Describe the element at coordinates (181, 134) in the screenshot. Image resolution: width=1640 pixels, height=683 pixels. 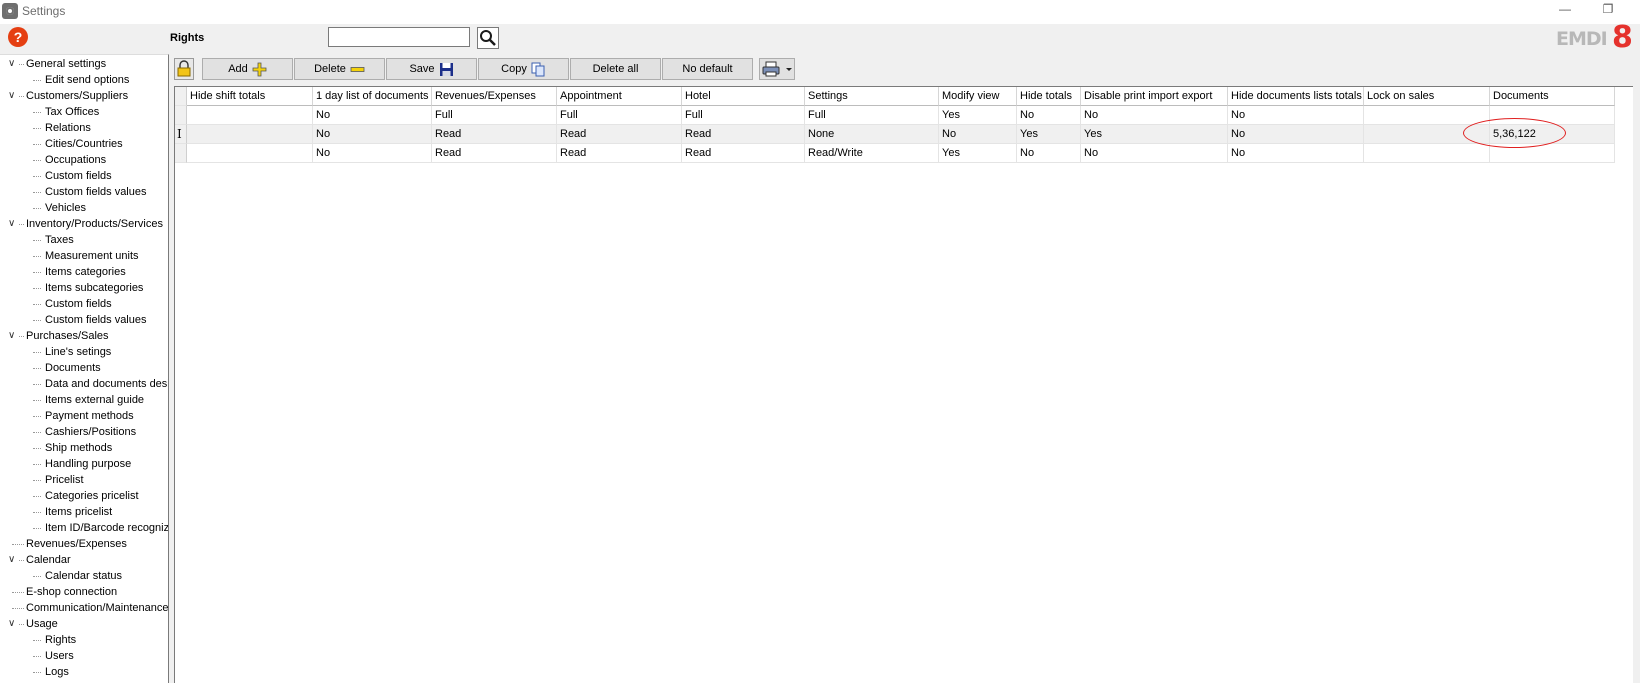
I see `row-header: I` at that location.